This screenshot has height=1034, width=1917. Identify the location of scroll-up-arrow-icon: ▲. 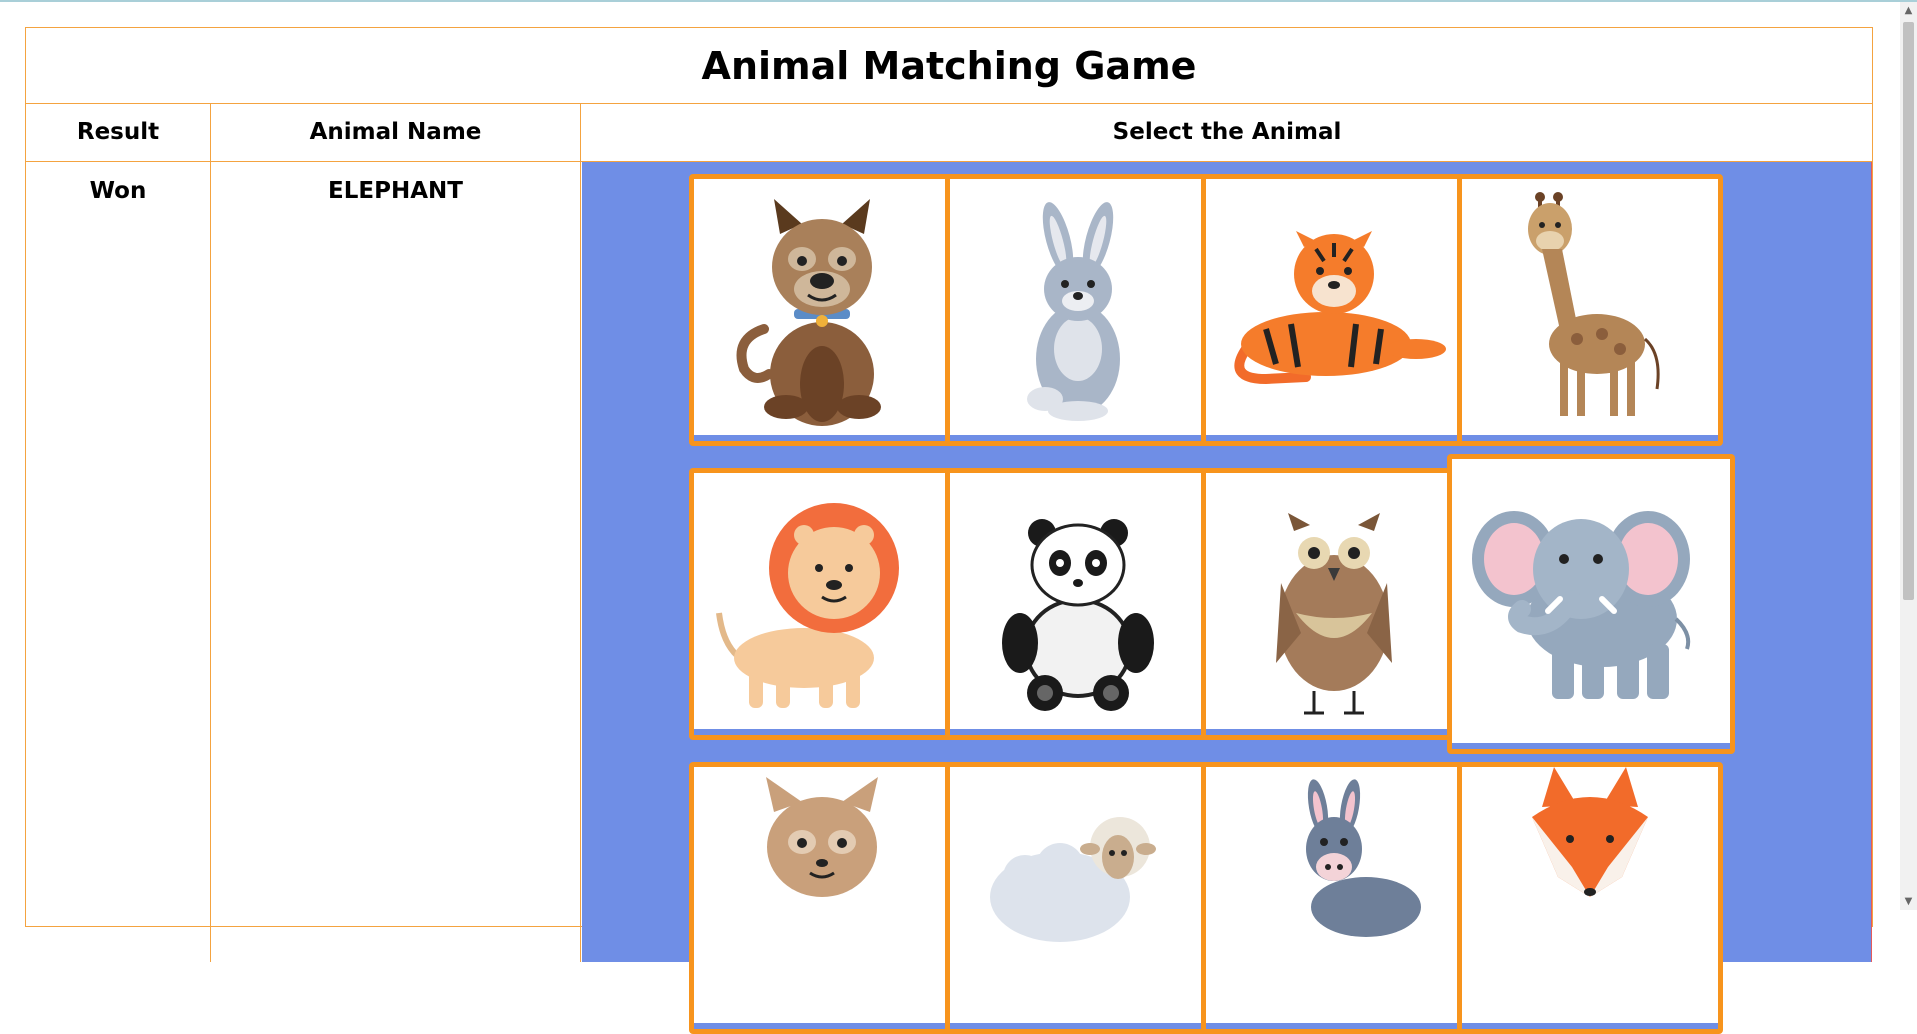
(1908, 10).